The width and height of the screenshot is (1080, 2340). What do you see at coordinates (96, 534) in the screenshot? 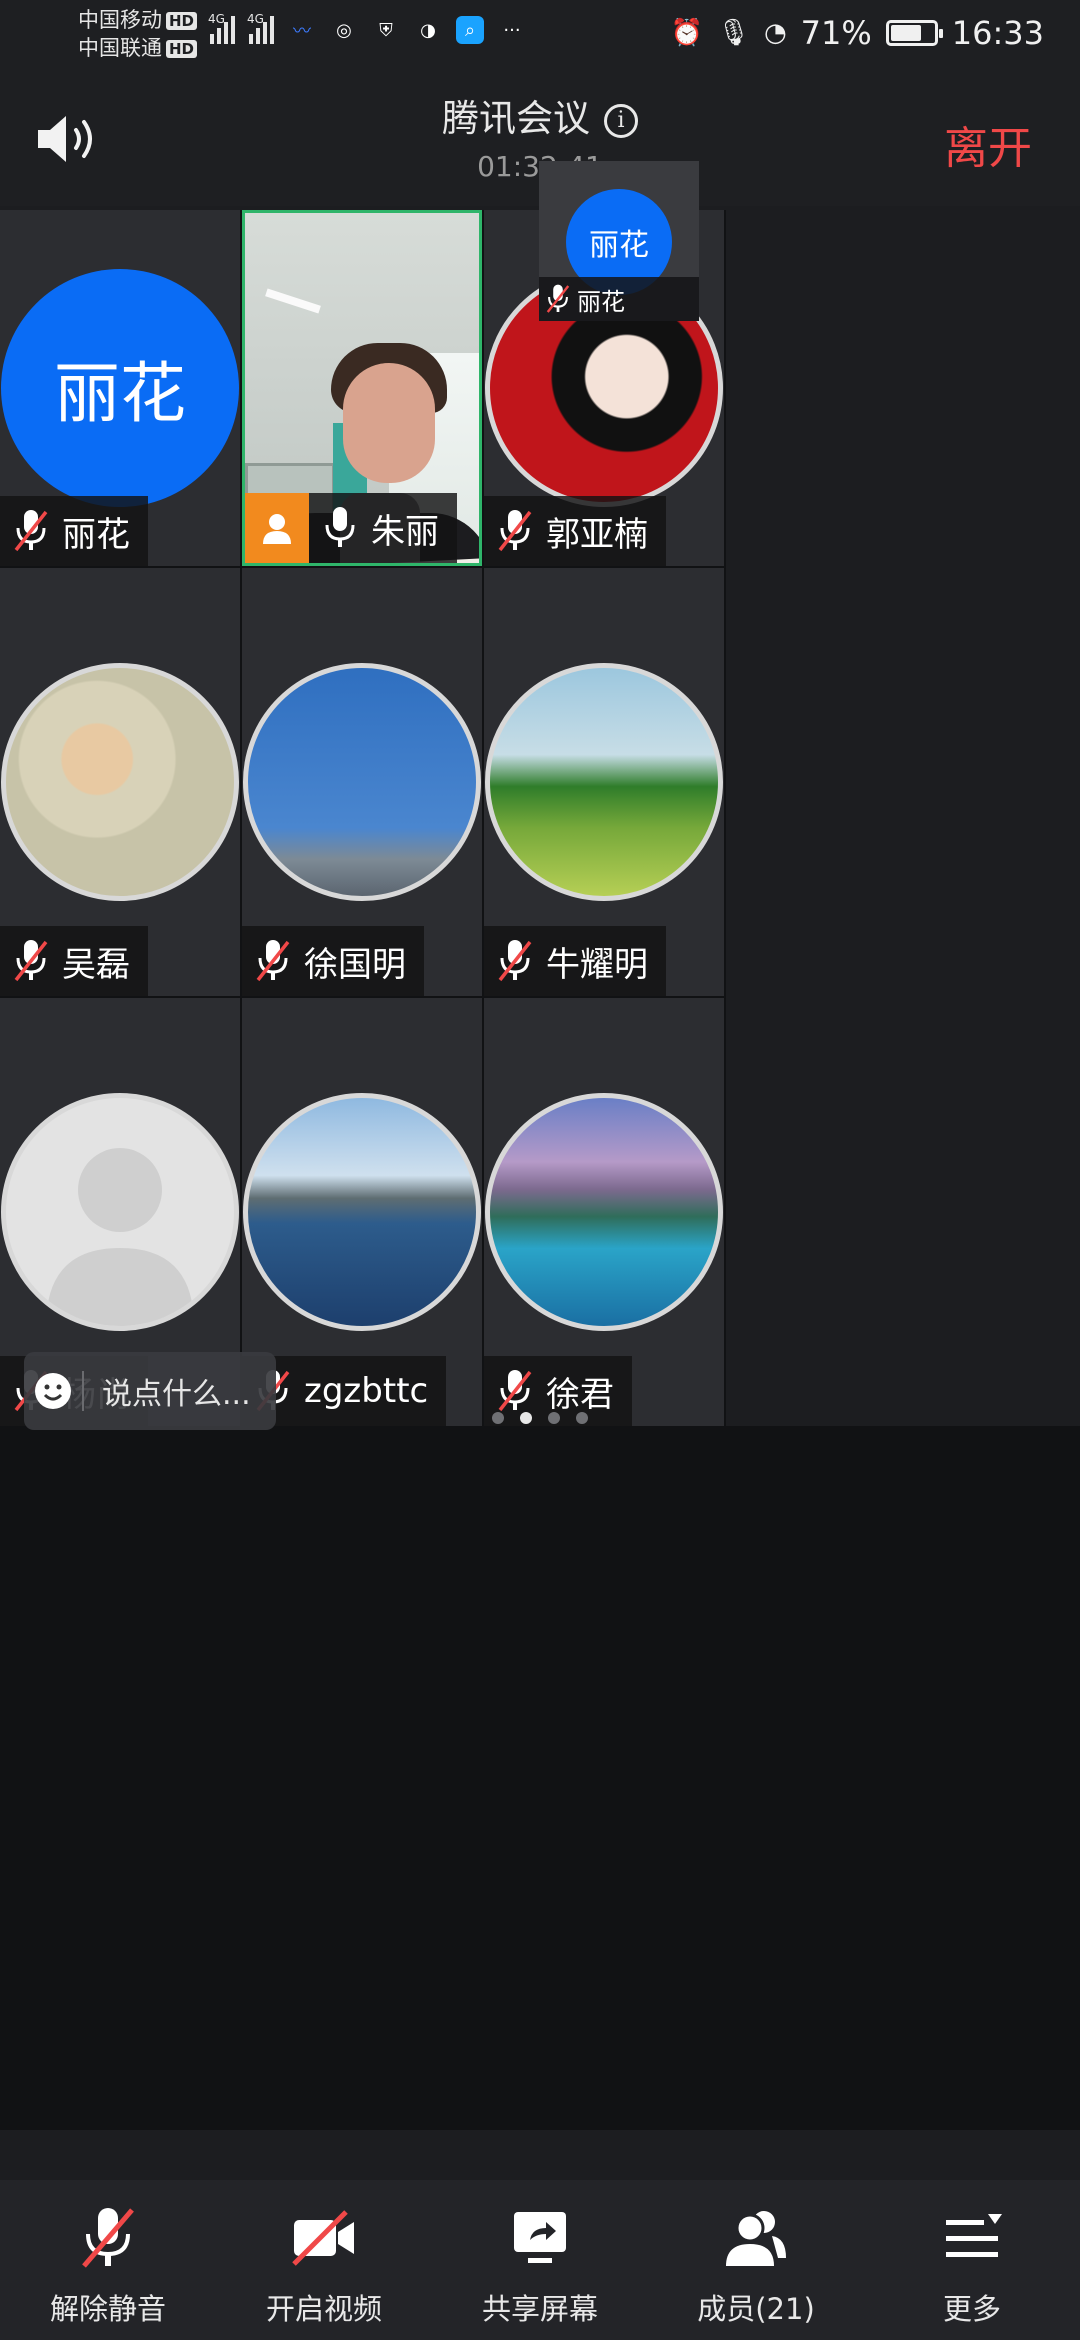
I see `participant-name: 丽花` at bounding box center [96, 534].